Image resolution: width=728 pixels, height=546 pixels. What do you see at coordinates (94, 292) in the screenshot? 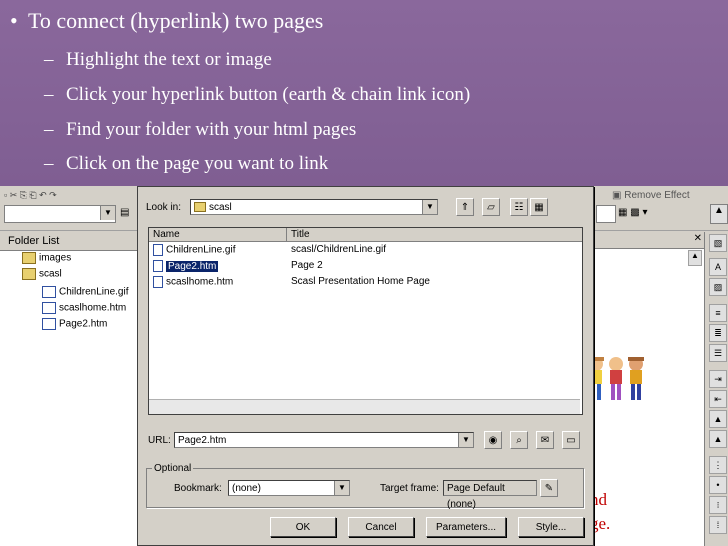
I see `tree-label: ChildrenLine.gif` at bounding box center [94, 292].